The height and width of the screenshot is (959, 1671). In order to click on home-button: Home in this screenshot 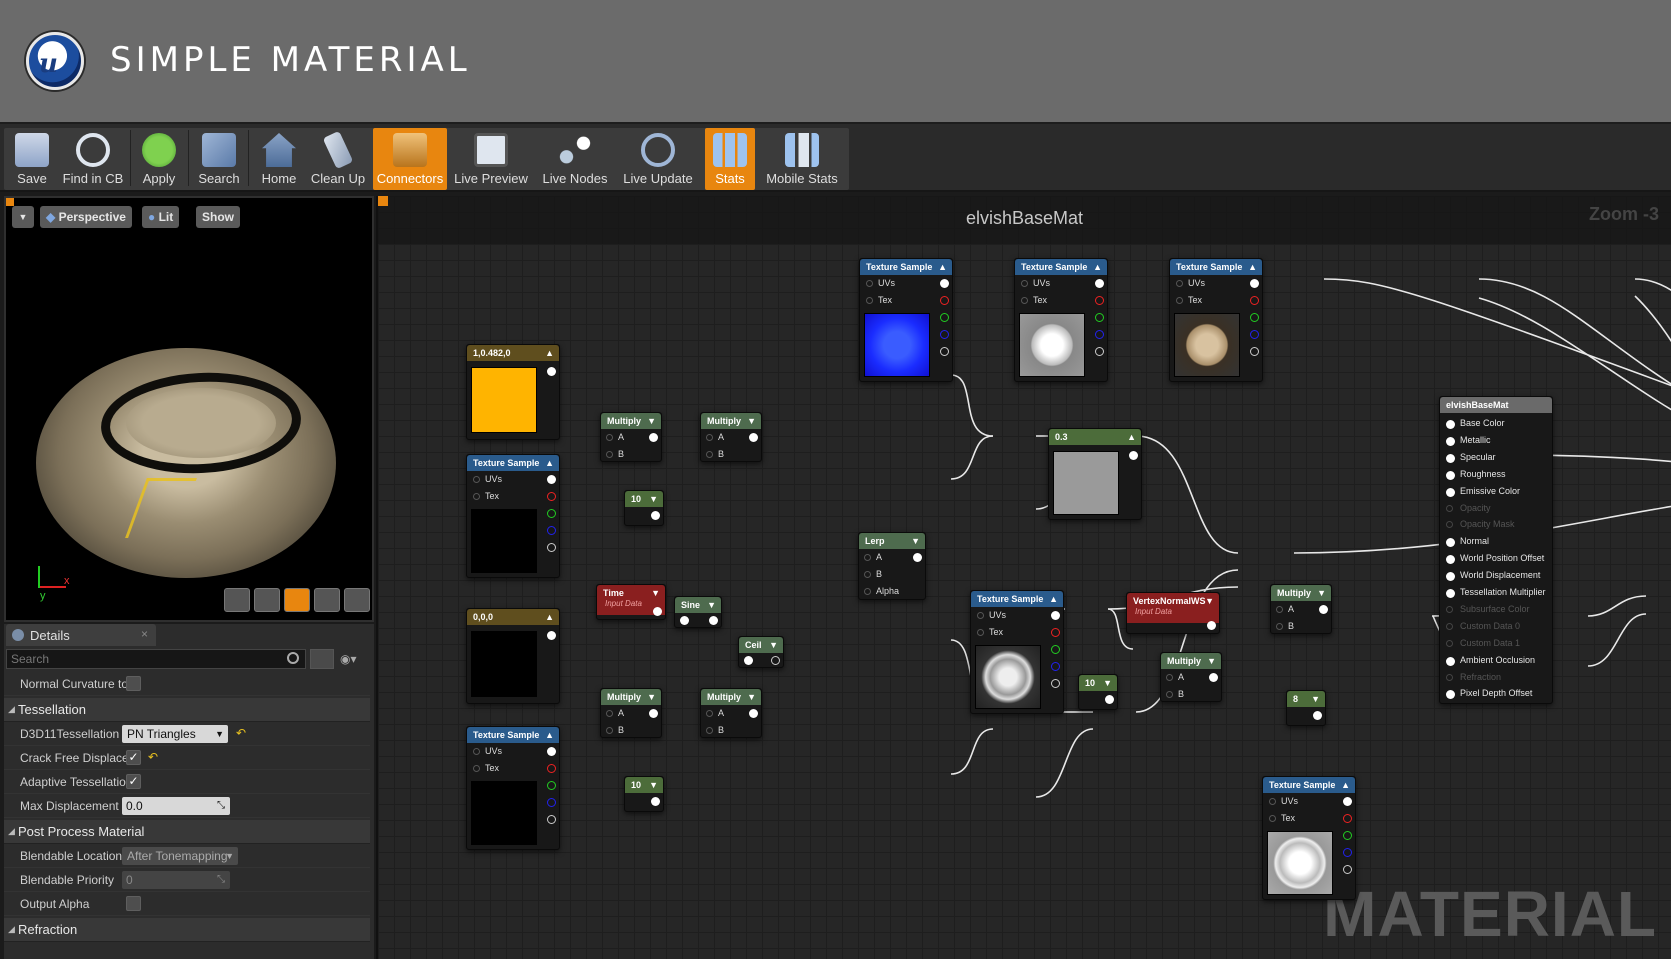, I will do `click(279, 159)`.